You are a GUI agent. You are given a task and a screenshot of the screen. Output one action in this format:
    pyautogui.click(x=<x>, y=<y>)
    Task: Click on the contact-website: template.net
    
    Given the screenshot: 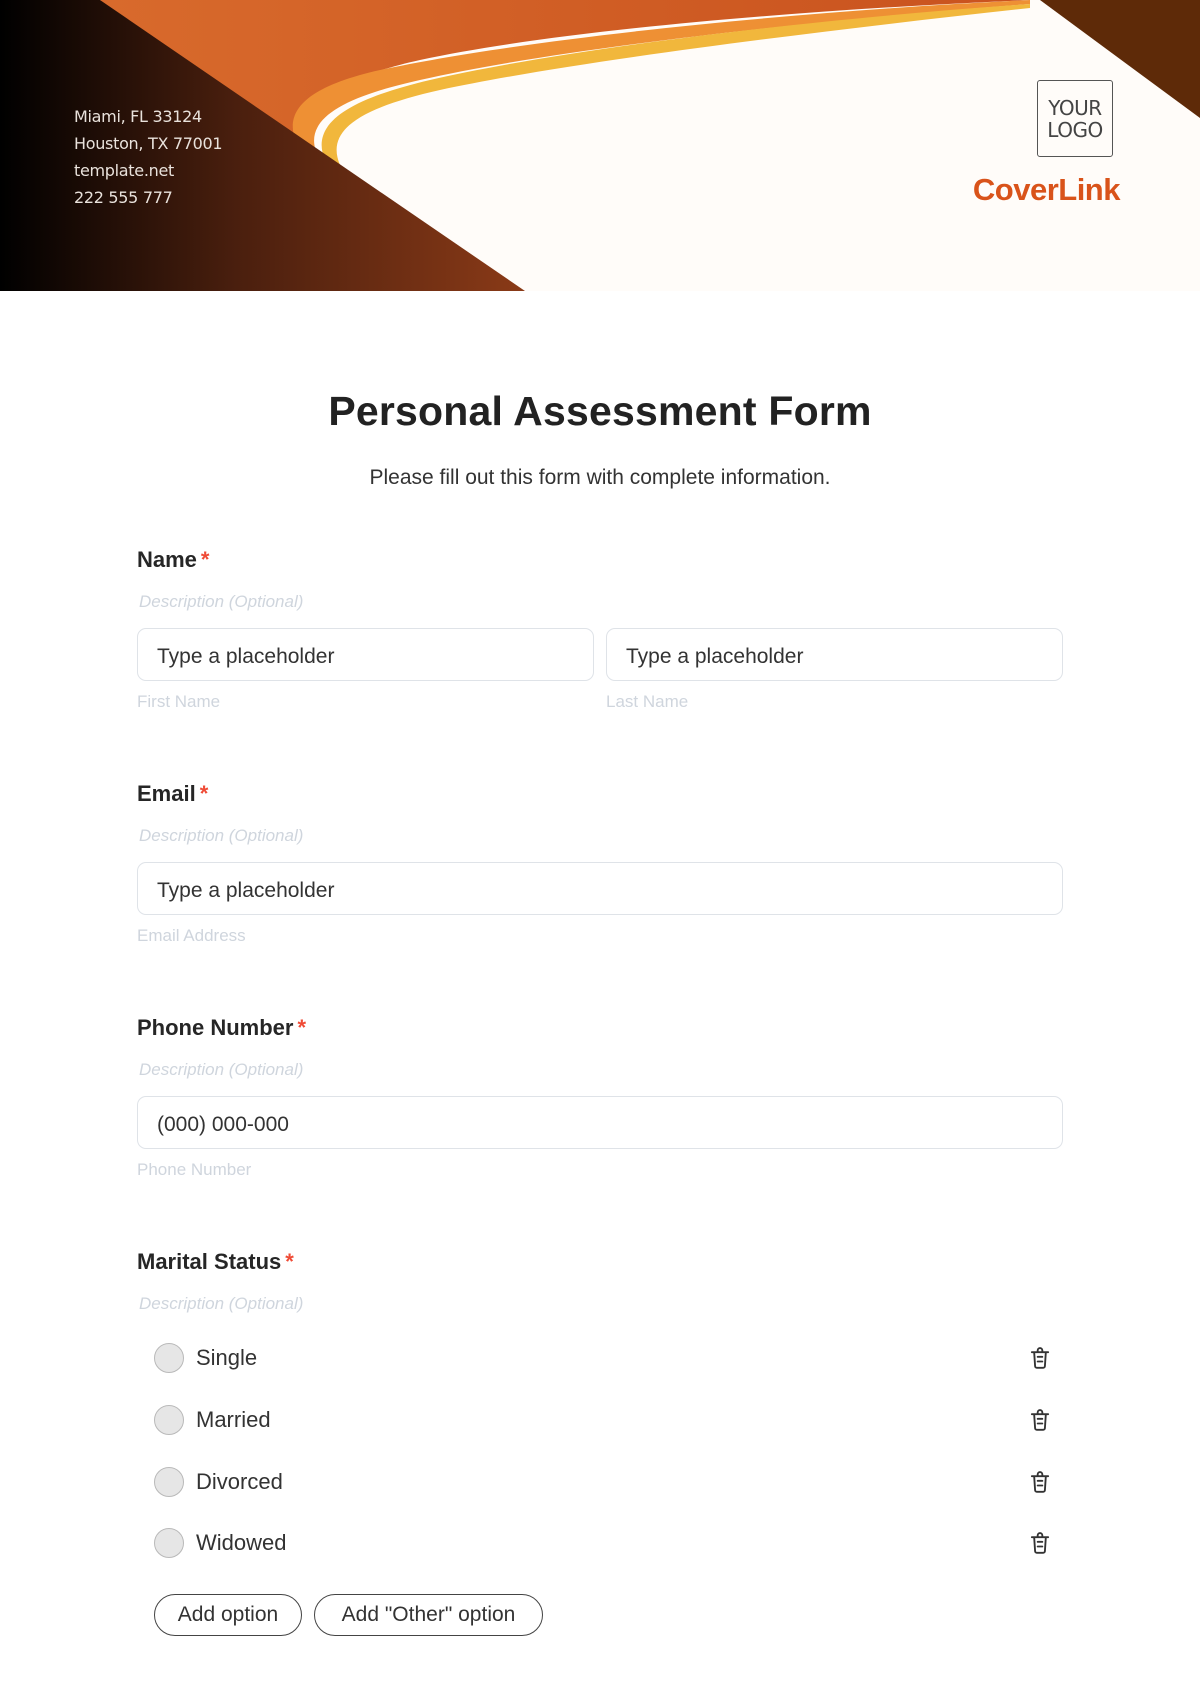 What is the action you would take?
    pyautogui.click(x=124, y=170)
    